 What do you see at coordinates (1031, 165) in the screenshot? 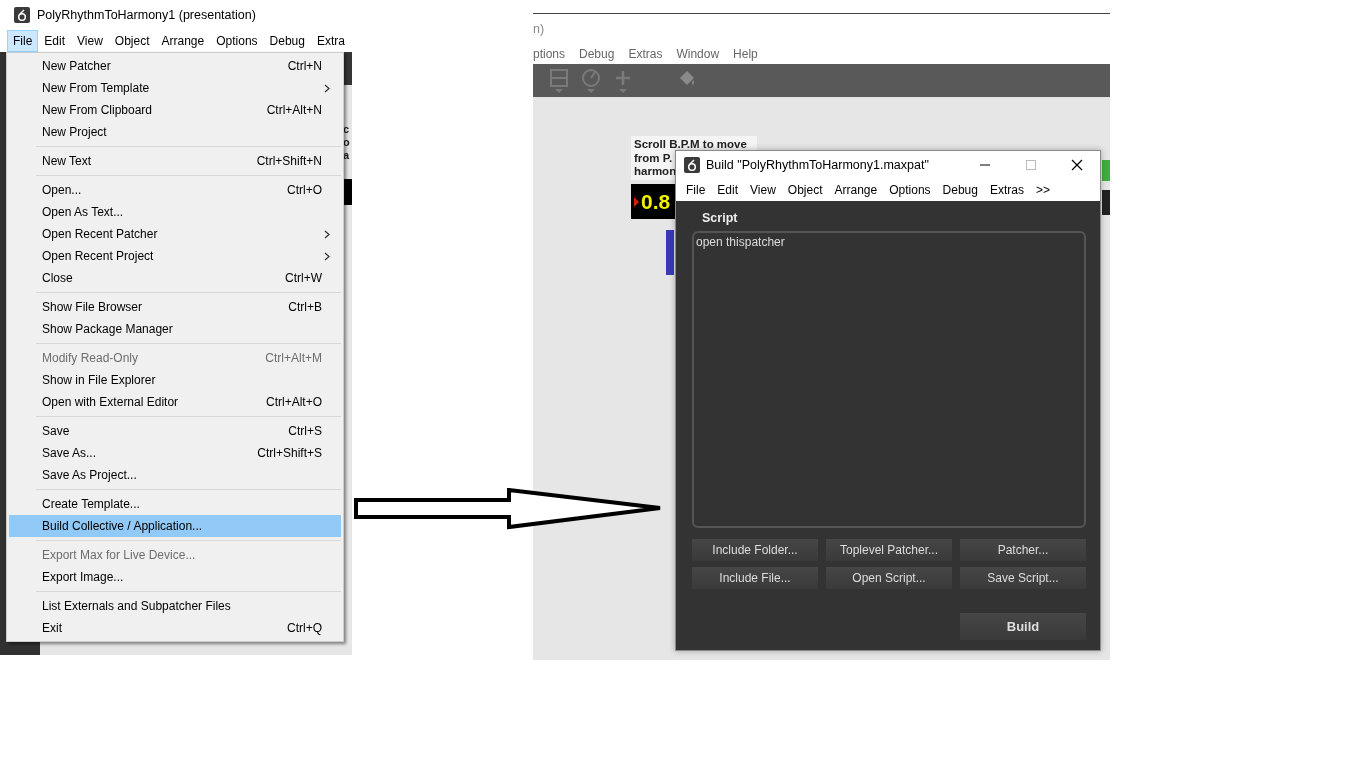
I see `maximize-icon` at bounding box center [1031, 165].